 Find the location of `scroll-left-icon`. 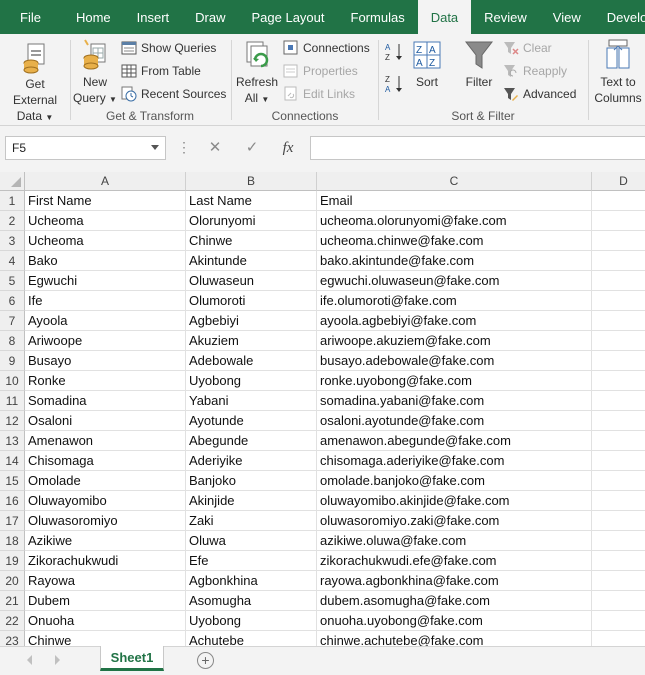

scroll-left-icon is located at coordinates (29, 660).